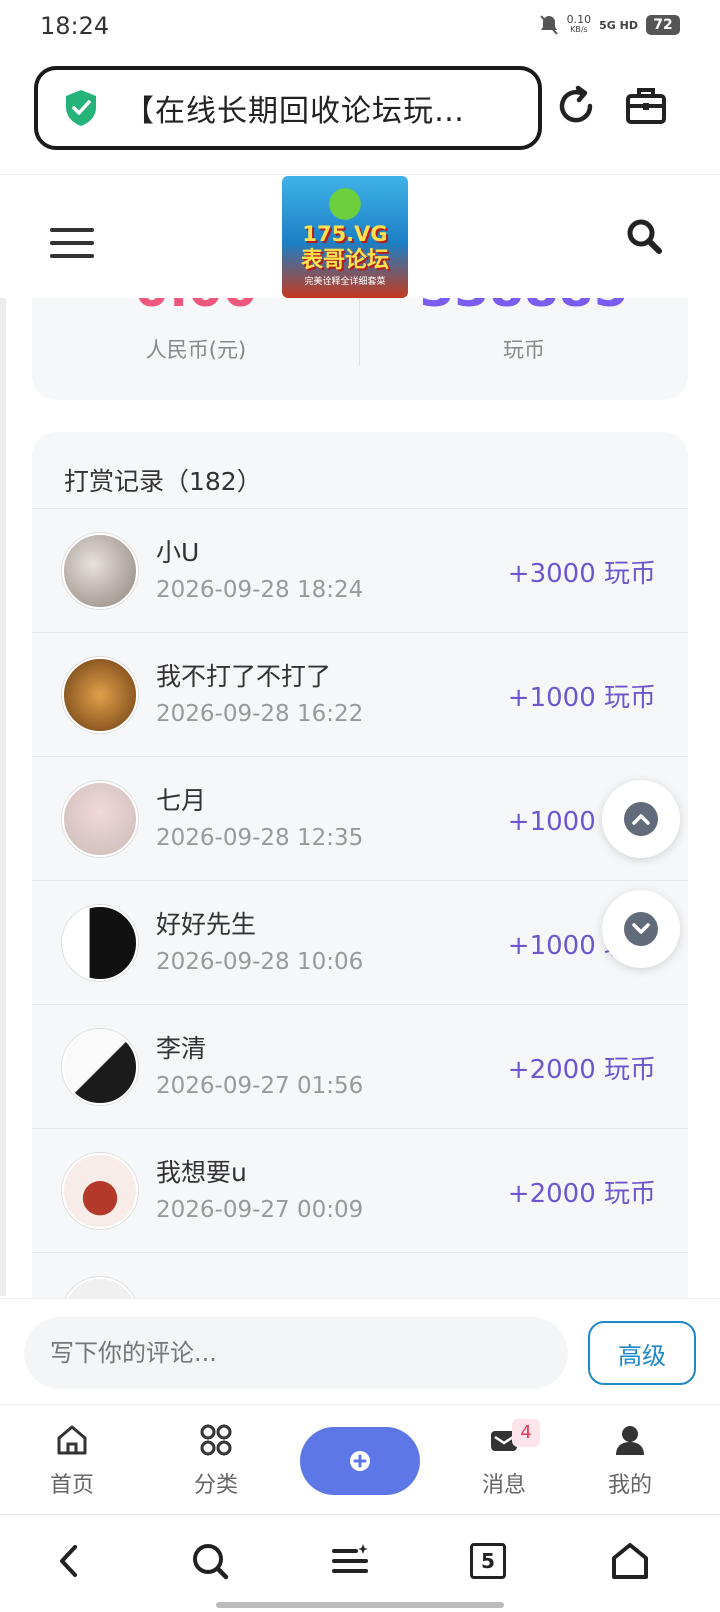 The width and height of the screenshot is (720, 1612). I want to click on reward-amount: +1000 玩币, so click(581, 698).